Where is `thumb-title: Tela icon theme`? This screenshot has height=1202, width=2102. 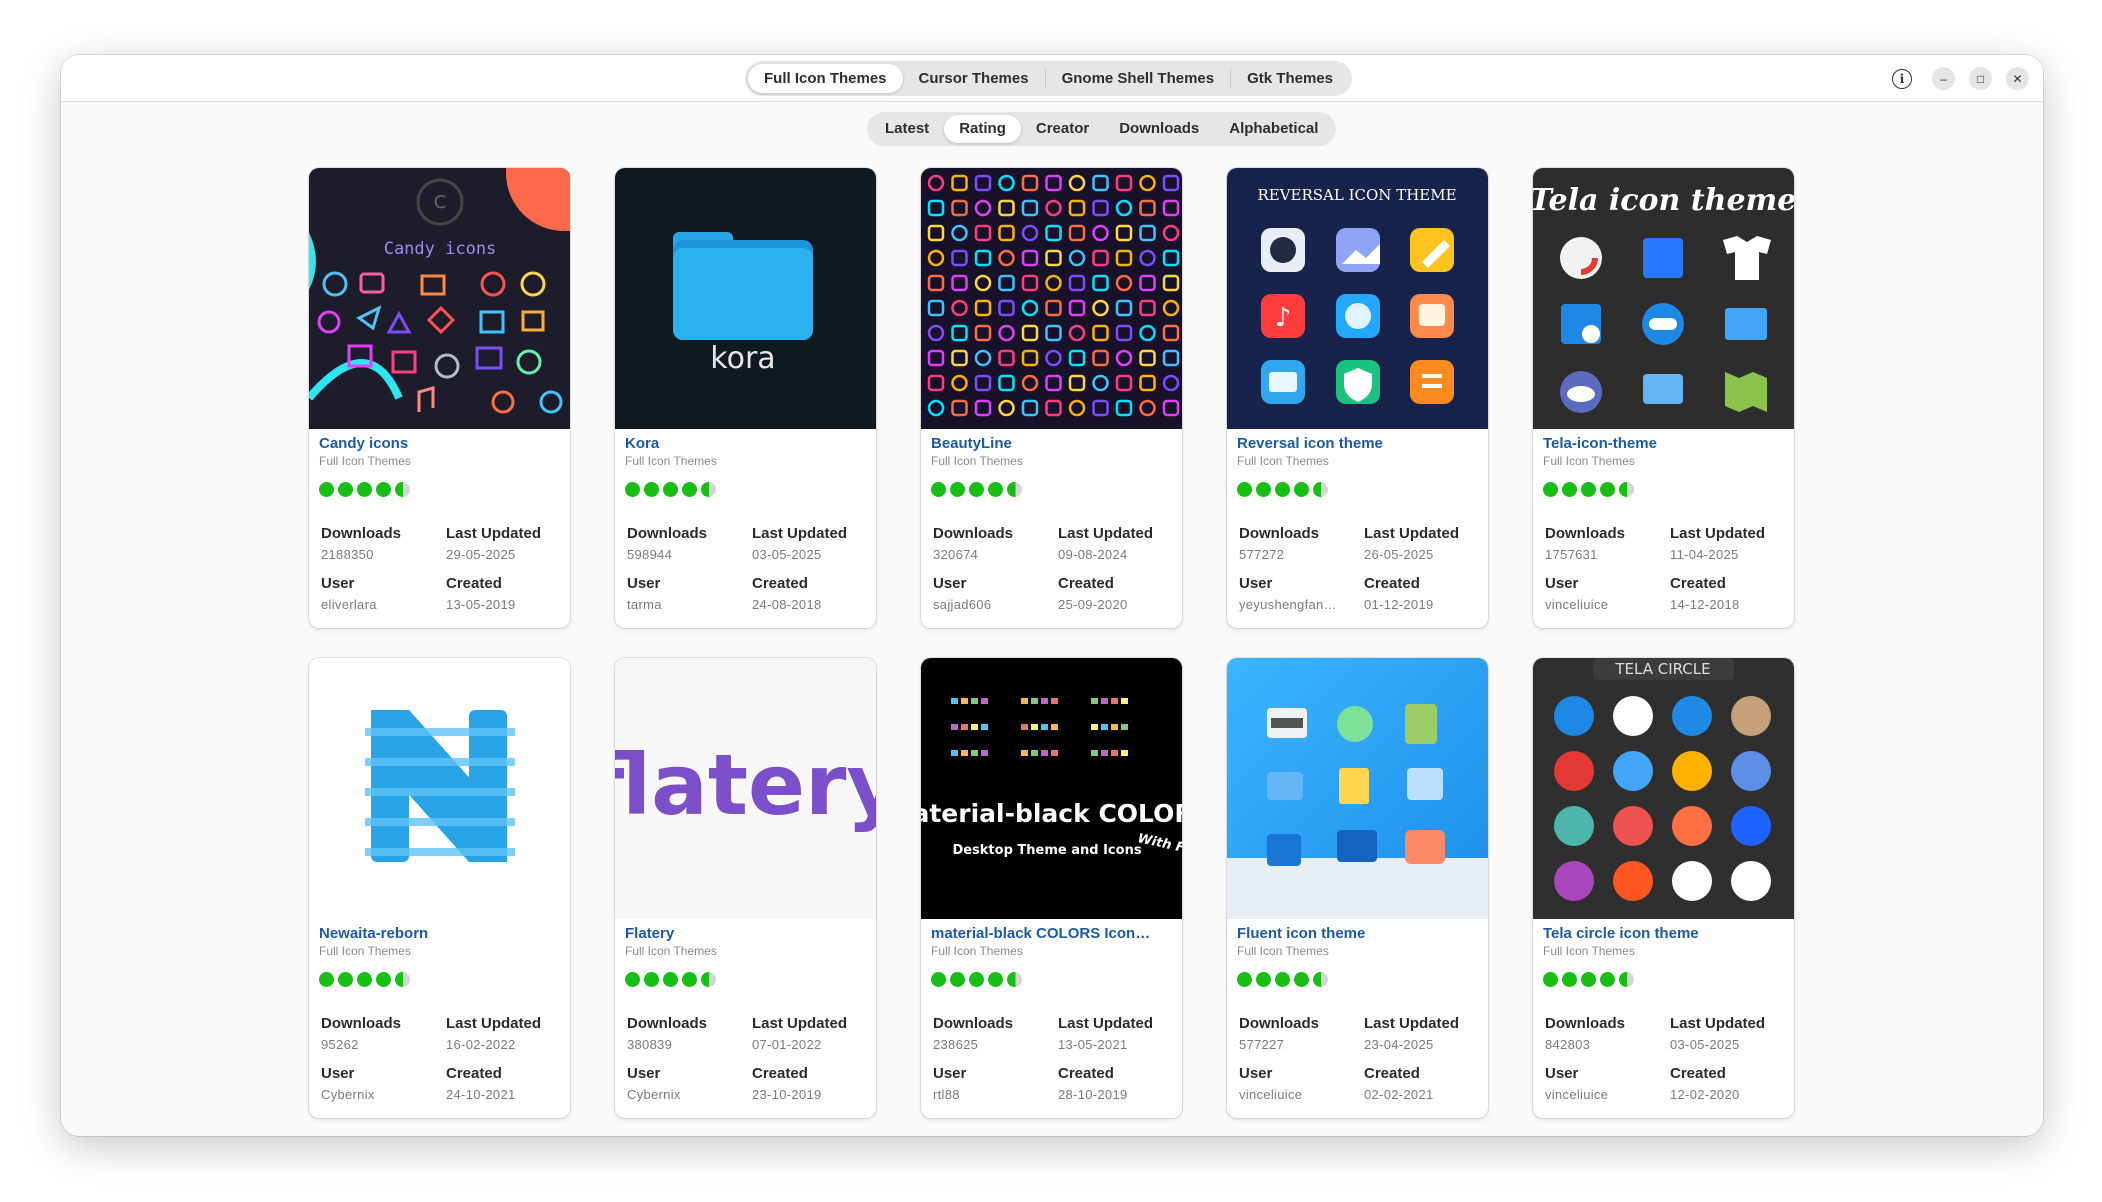
thumb-title: Tela icon theme is located at coordinates (1663, 200).